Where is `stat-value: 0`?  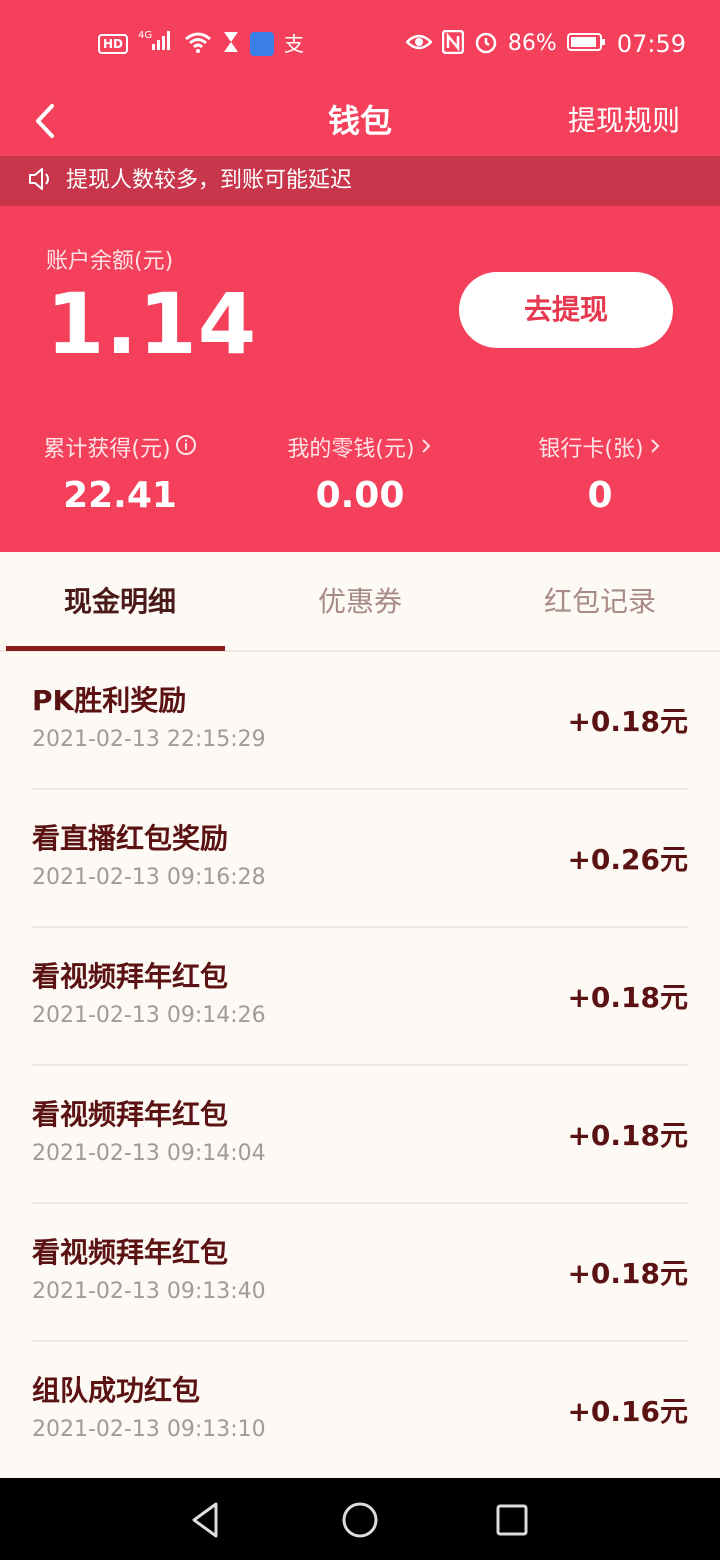 stat-value: 0 is located at coordinates (600, 495).